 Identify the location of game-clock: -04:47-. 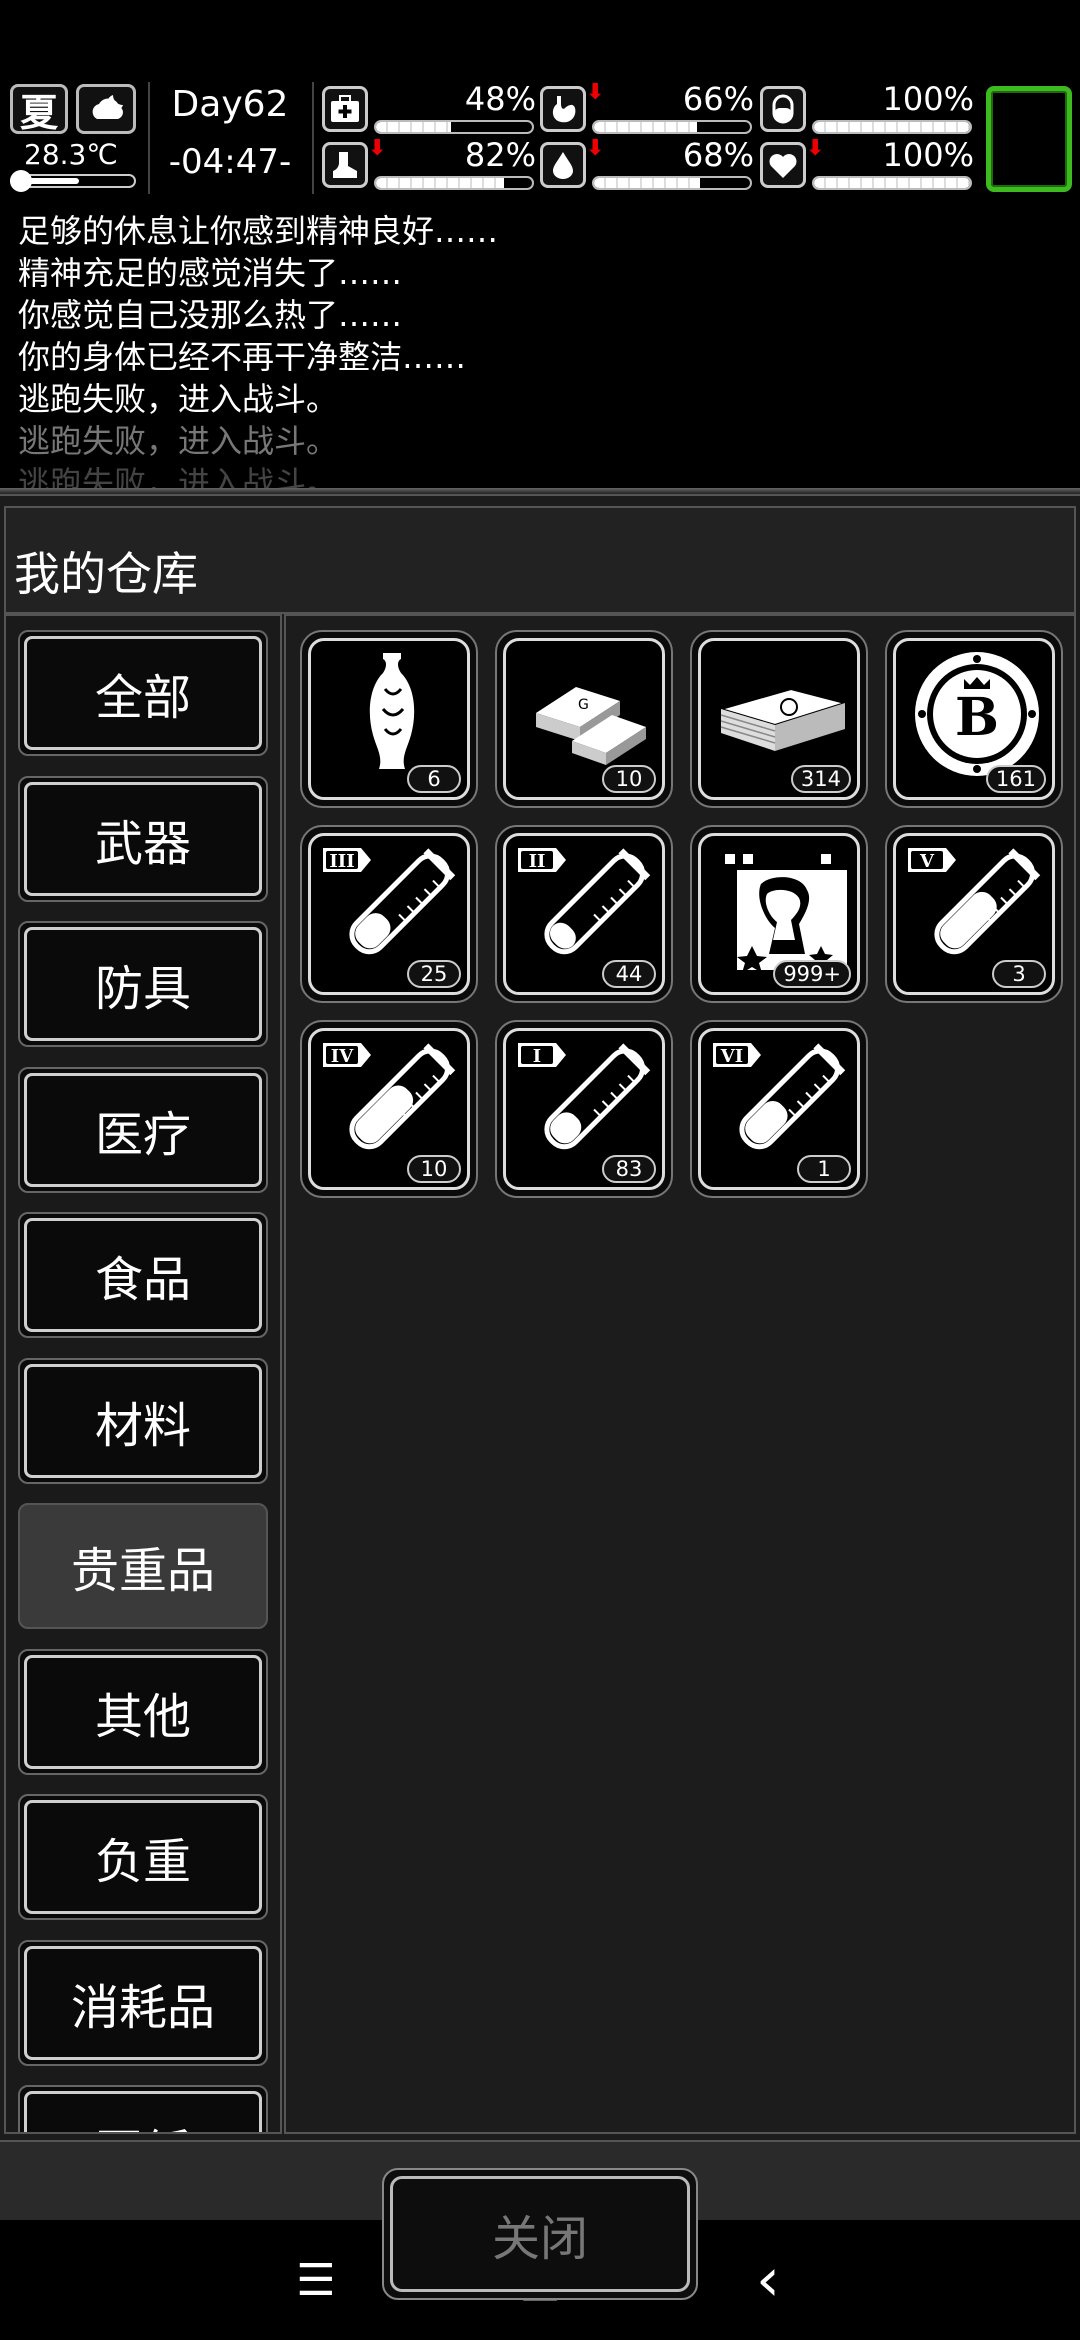
(230, 162).